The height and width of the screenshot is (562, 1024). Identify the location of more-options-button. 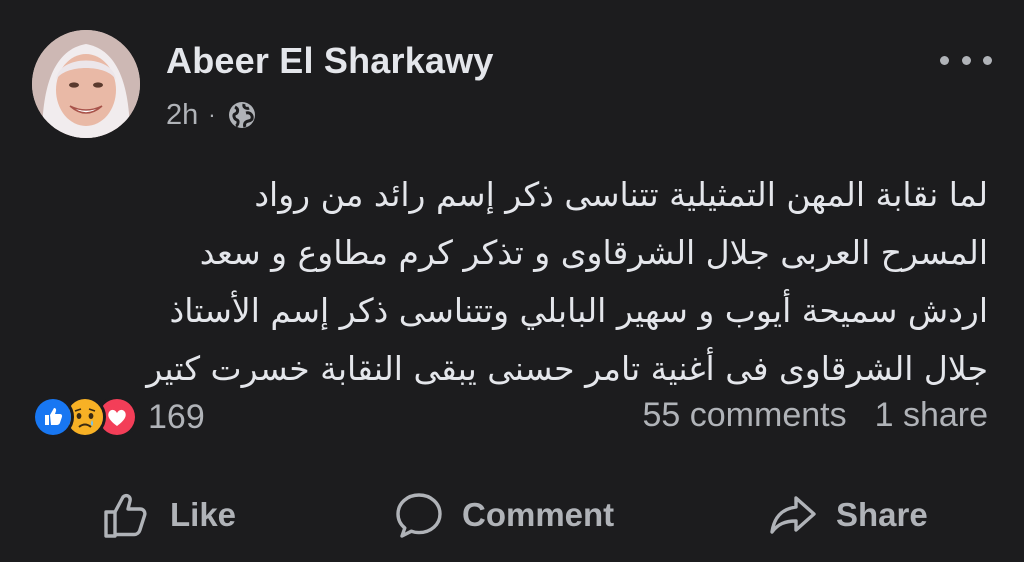
(966, 60).